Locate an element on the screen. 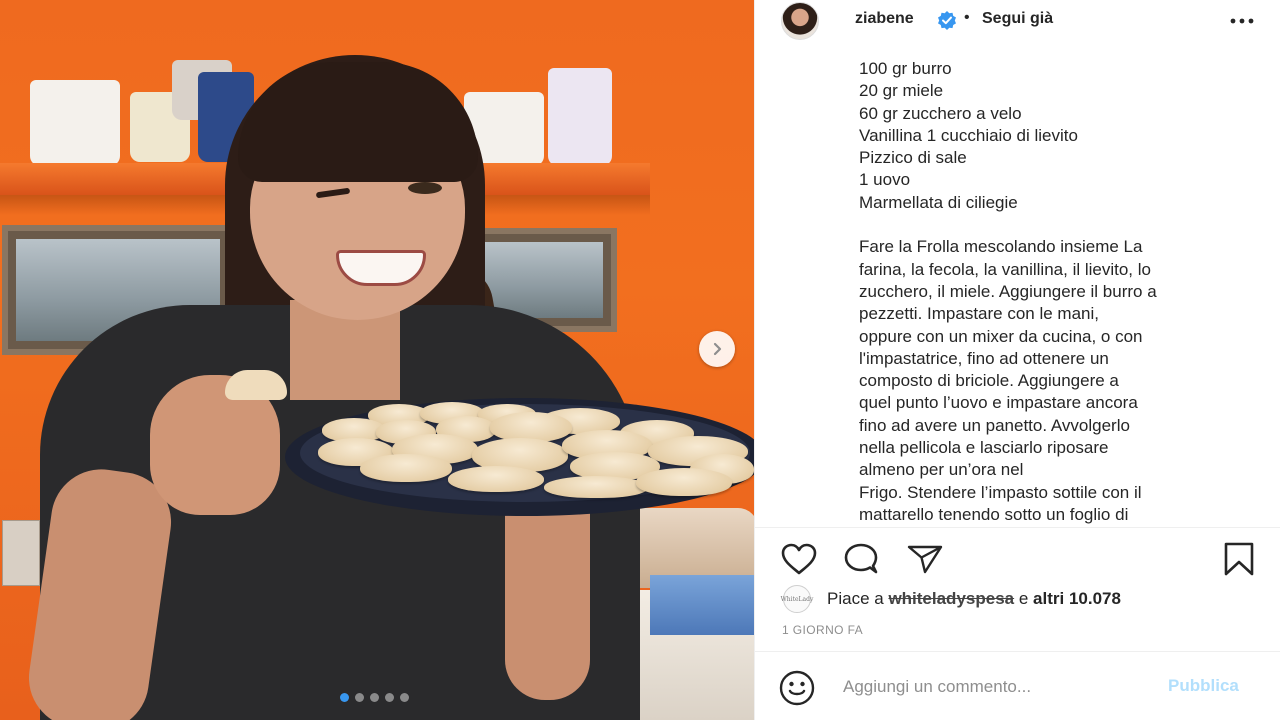 This screenshot has height=721, width=1280. likes-prefix: Piace a is located at coordinates (855, 598).